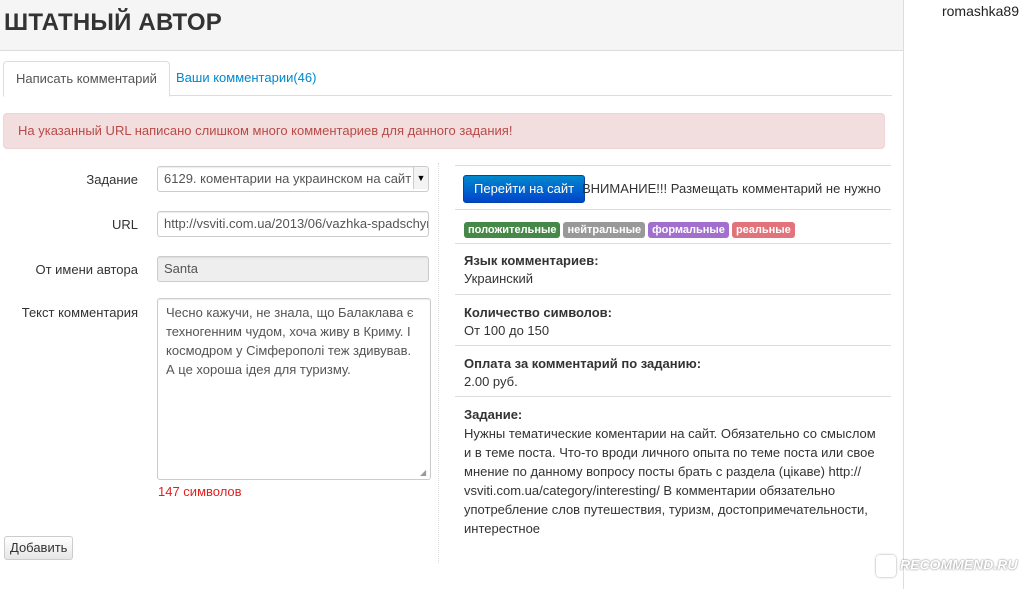 This screenshot has width=1024, height=589. Describe the element at coordinates (886, 566) in the screenshot. I see `recommend-logo-icon` at that location.